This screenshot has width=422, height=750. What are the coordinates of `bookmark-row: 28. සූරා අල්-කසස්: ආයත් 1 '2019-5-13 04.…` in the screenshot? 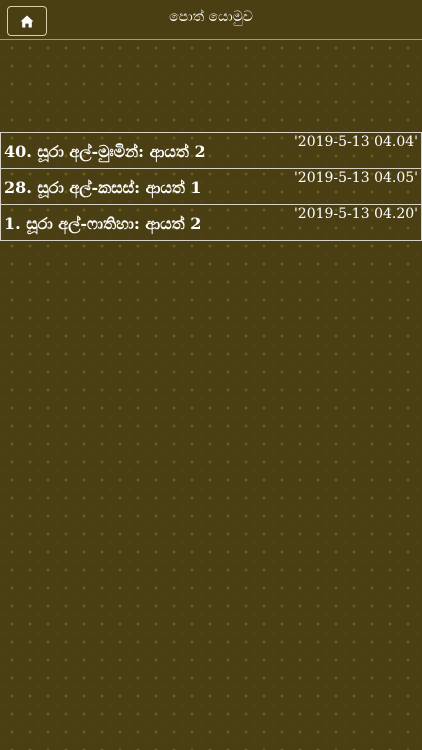 It's located at (211, 186).